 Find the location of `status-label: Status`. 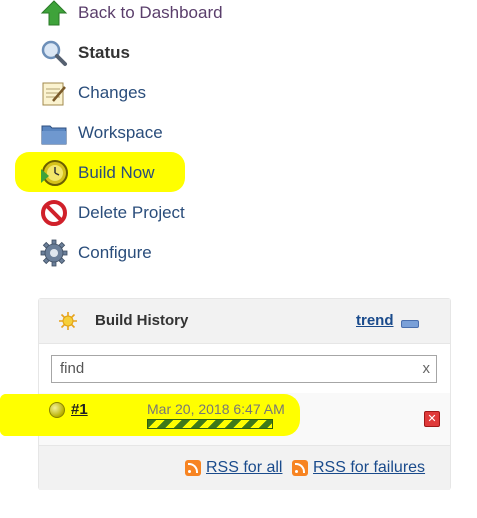

status-label: Status is located at coordinates (104, 52).